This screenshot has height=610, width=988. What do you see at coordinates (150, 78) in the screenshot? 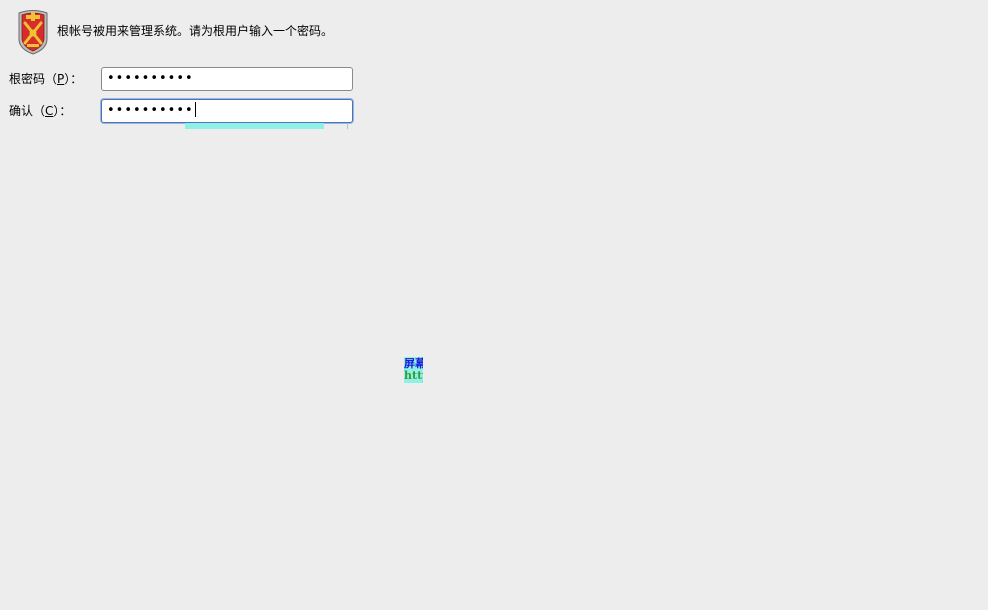
I see `root-password-value: ••••••••••` at bounding box center [150, 78].